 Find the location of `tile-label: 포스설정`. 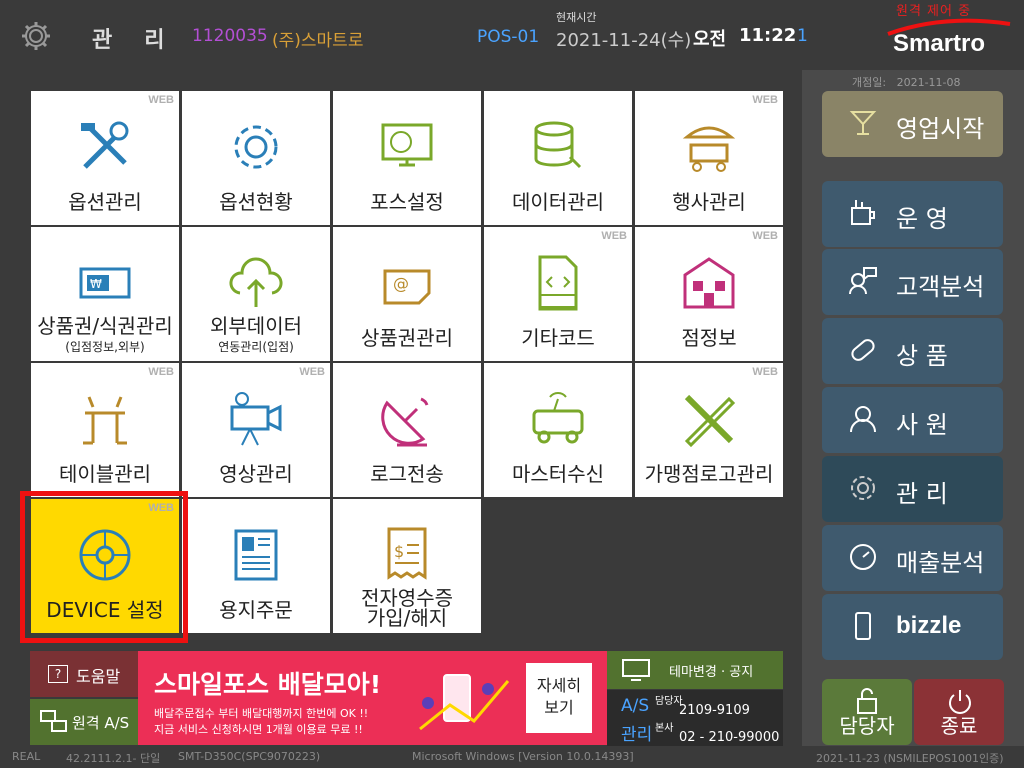

tile-label: 포스설정 is located at coordinates (407, 202).